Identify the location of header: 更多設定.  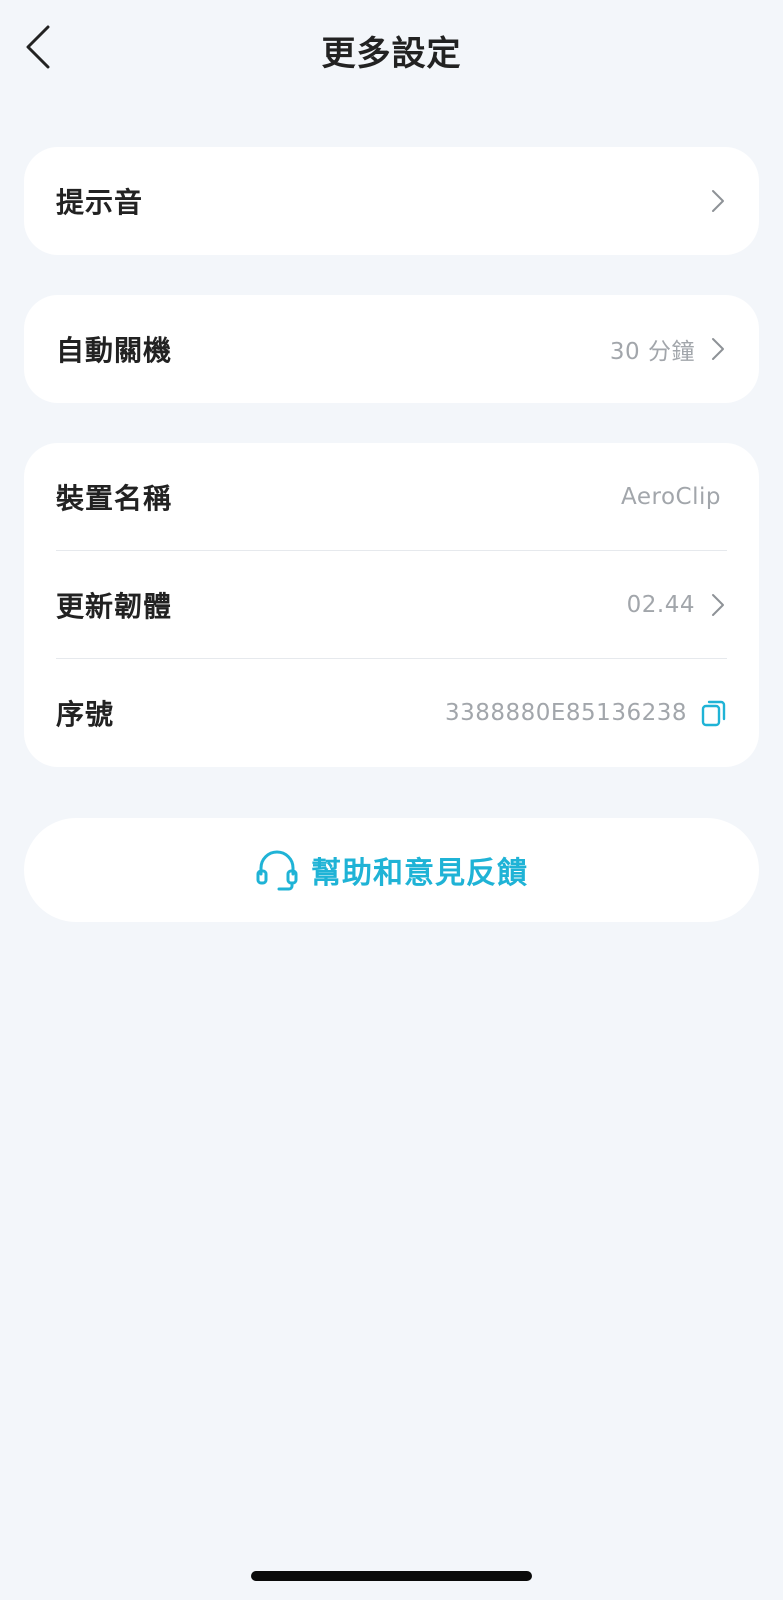
(391, 50).